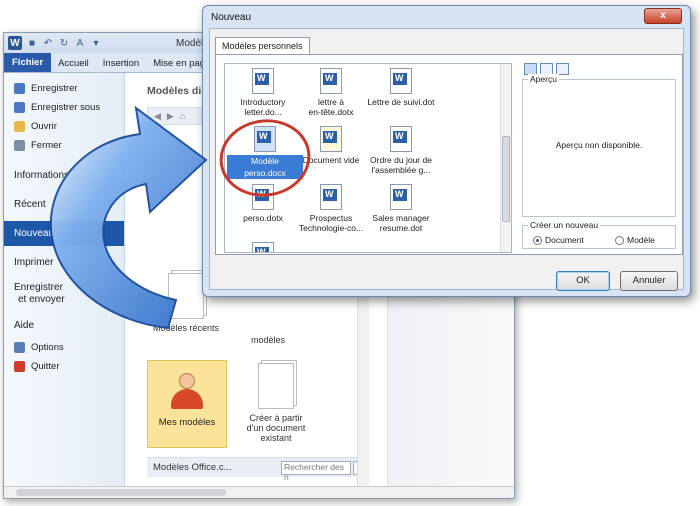 The image size is (700, 506). What do you see at coordinates (259, 492) in the screenshot?
I see `horizontal-scrollbar` at bounding box center [259, 492].